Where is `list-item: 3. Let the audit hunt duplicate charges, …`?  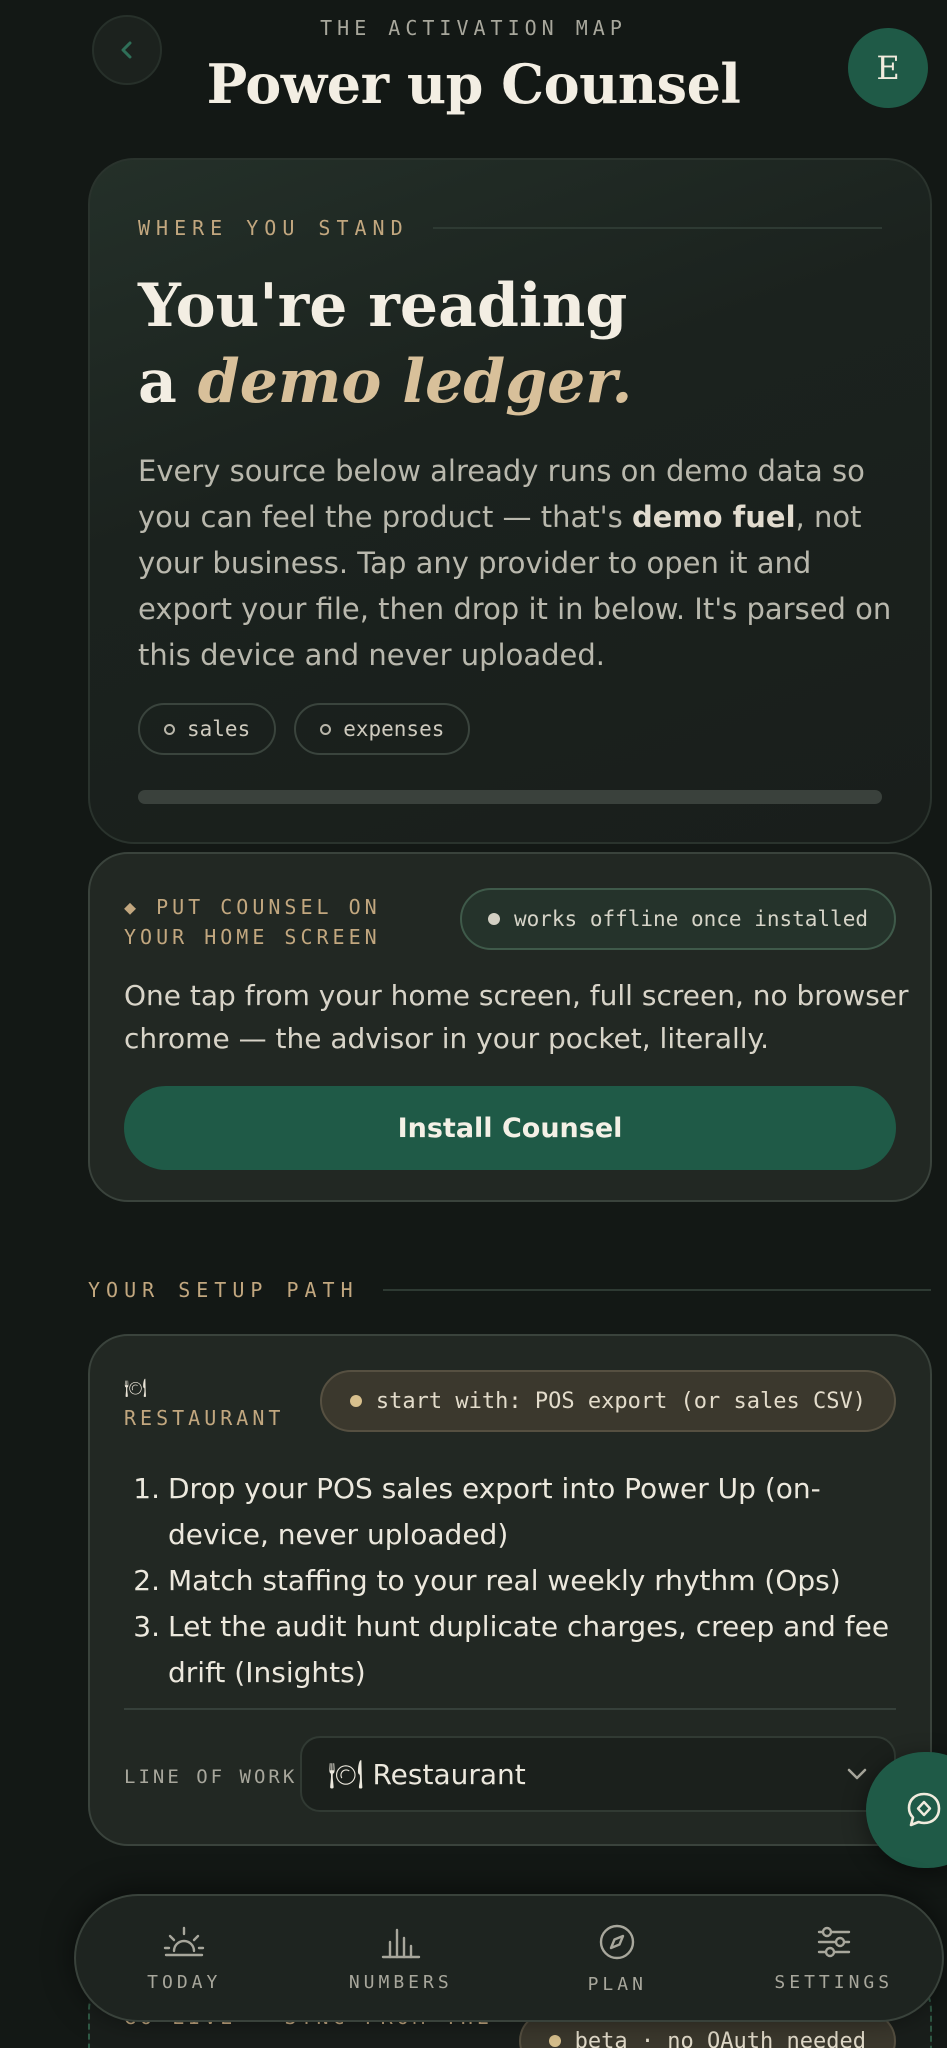 list-item: 3. Let the audit hunt duplicate charges, … is located at coordinates (519, 1650).